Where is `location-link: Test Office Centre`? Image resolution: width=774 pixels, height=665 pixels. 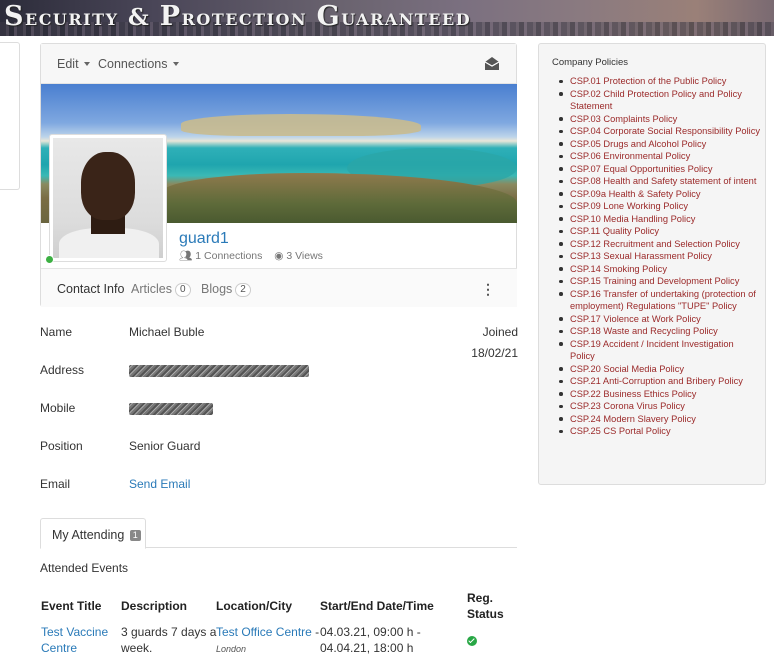
location-link: Test Office Centre is located at coordinates (264, 632).